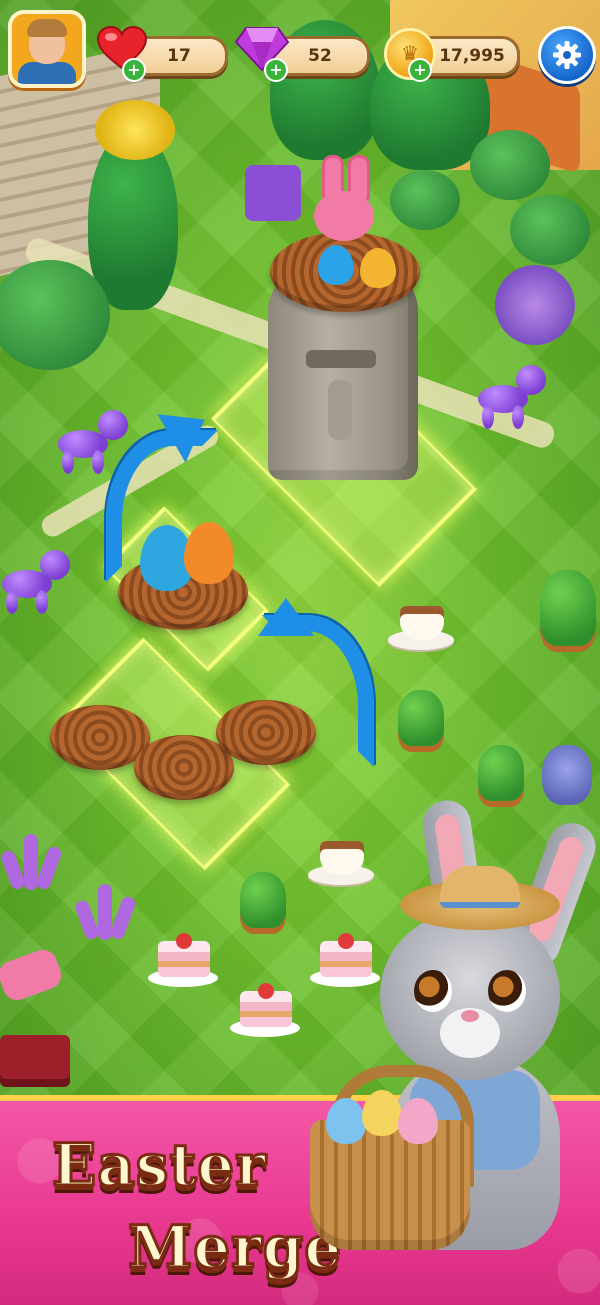  Describe the element at coordinates (159, 1165) in the screenshot. I see `banner-title-line-1: Easter` at that location.